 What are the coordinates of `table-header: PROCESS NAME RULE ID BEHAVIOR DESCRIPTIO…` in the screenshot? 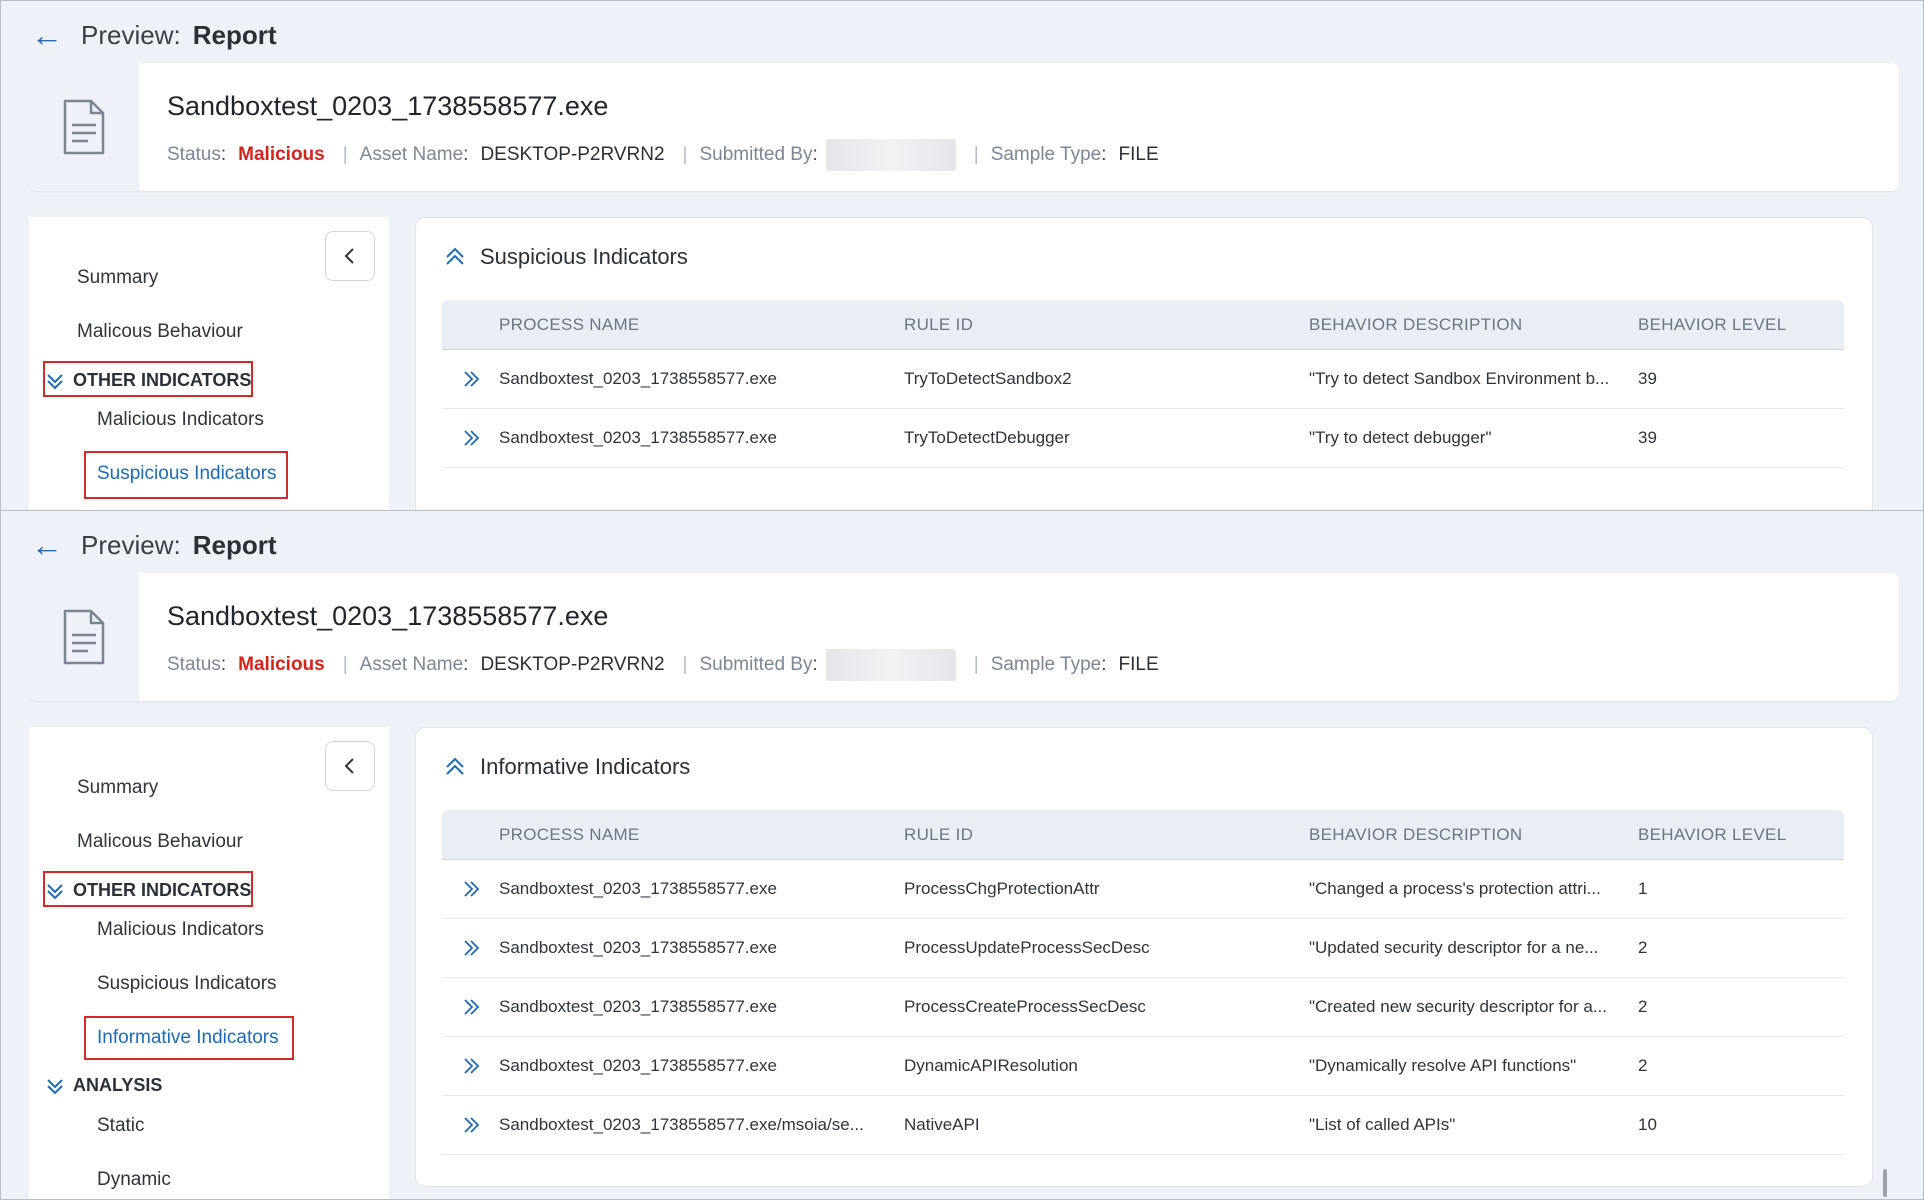 It's located at (1143, 835).